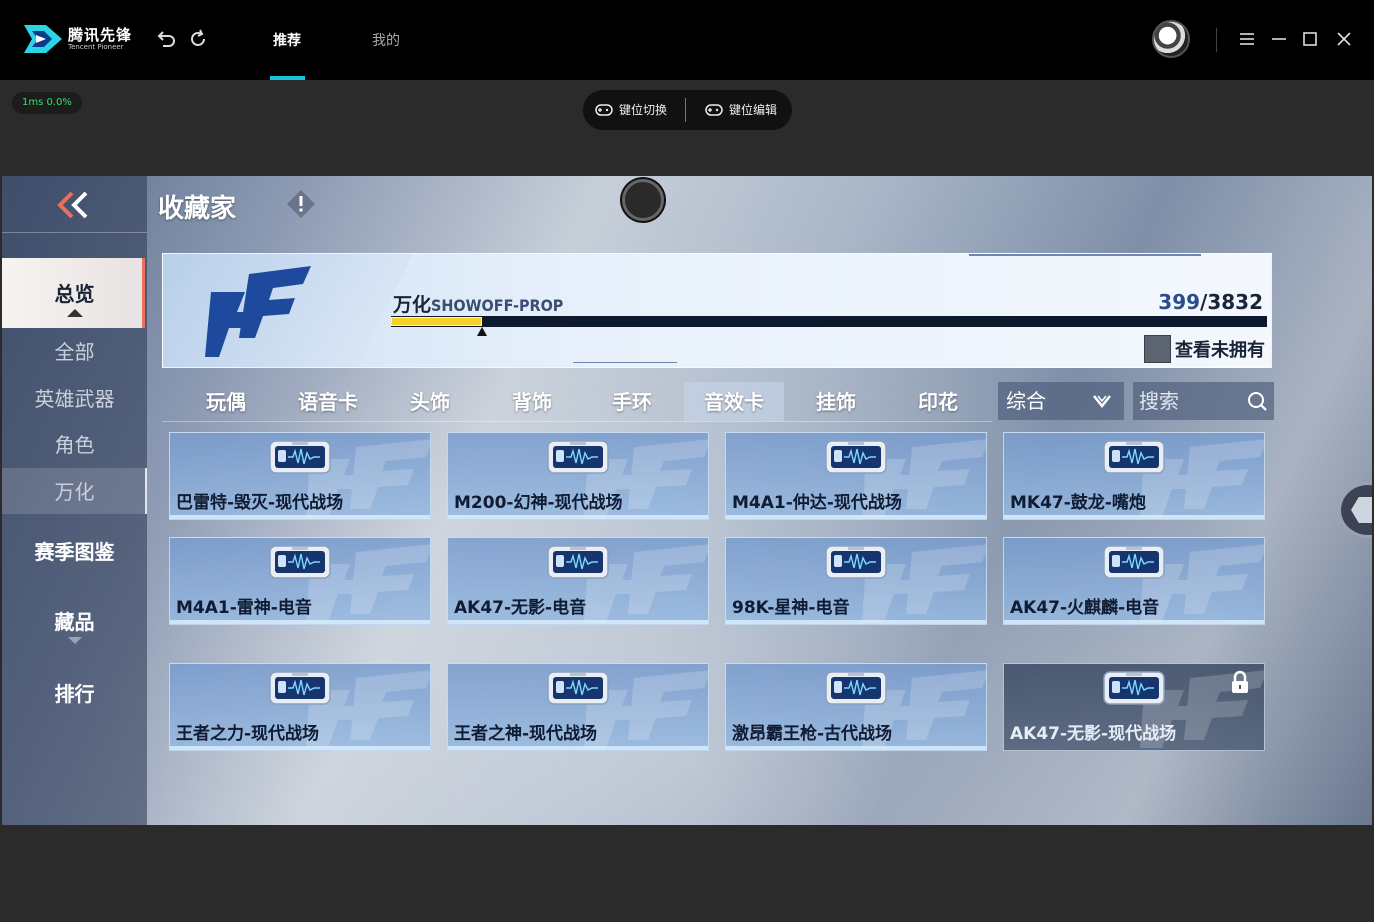 This screenshot has height=922, width=1374. Describe the element at coordinates (328, 401) in the screenshot. I see `tab-category: 语音卡` at that location.